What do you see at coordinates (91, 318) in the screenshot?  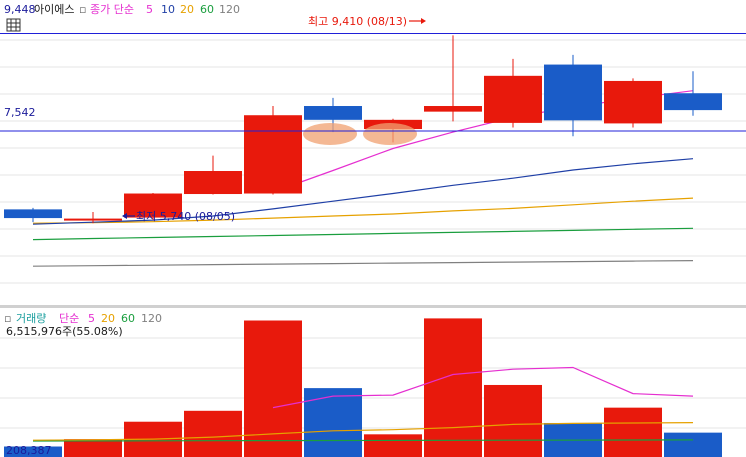 I see `vol-legend-ma5: 5` at bounding box center [91, 318].